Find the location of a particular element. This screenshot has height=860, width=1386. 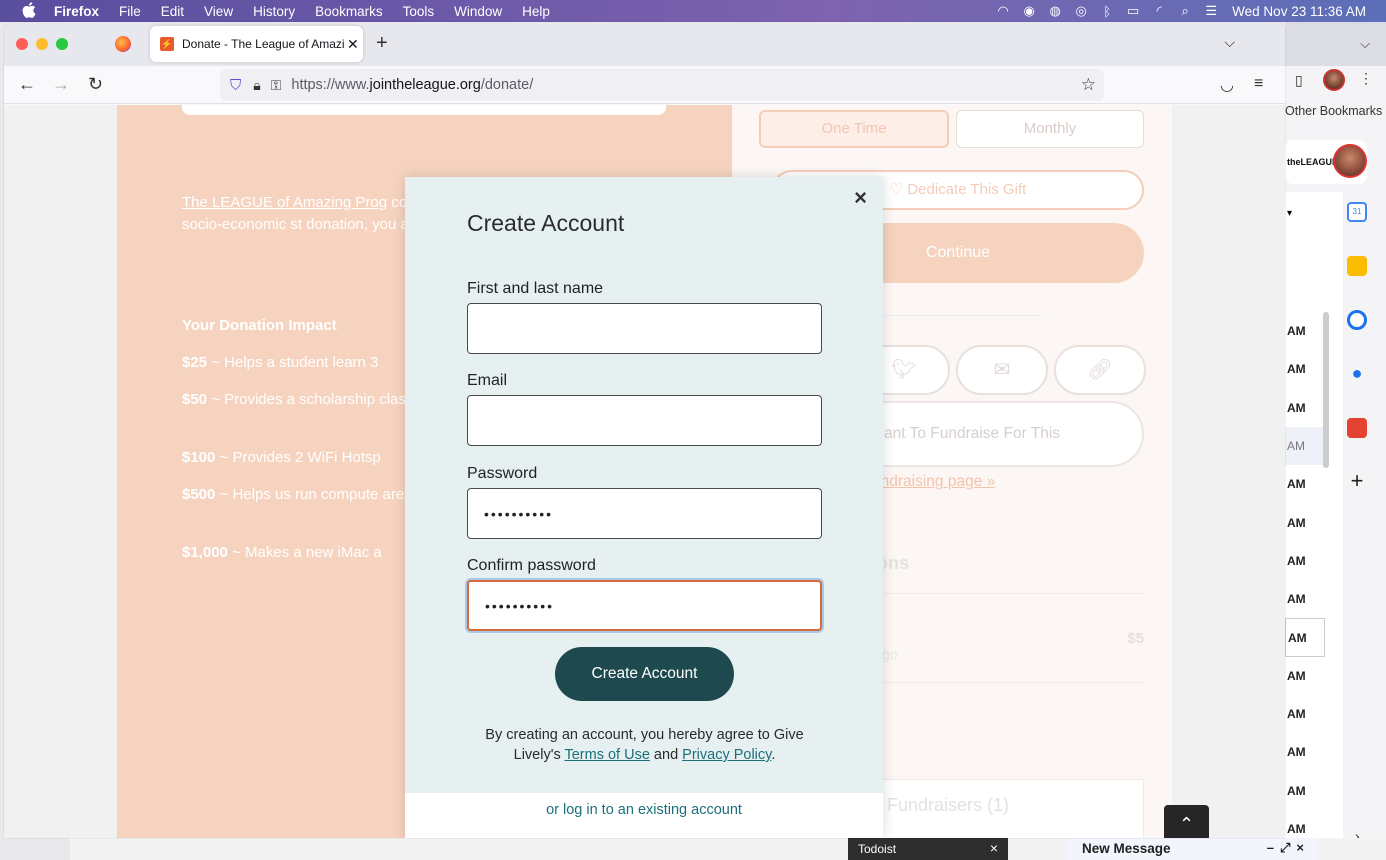

apple-icon is located at coordinates (29, 11).